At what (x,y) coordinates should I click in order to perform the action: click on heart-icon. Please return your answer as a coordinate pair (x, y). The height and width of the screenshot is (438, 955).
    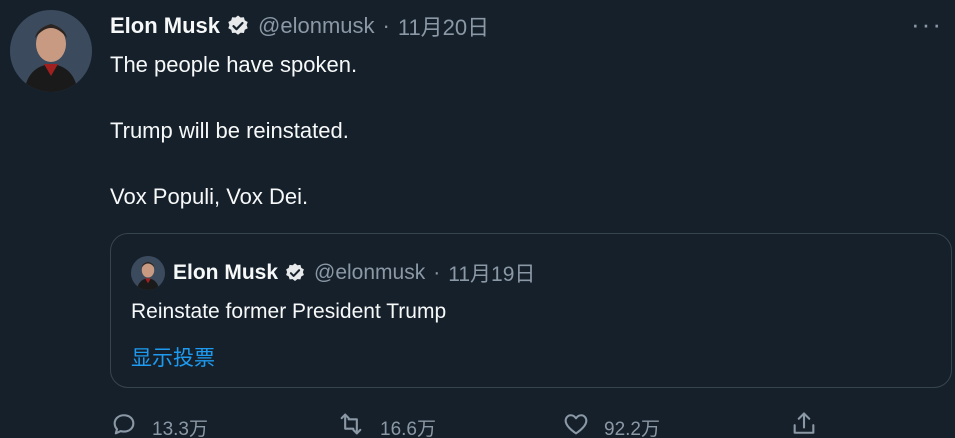
    Looking at the image, I should click on (576, 424).